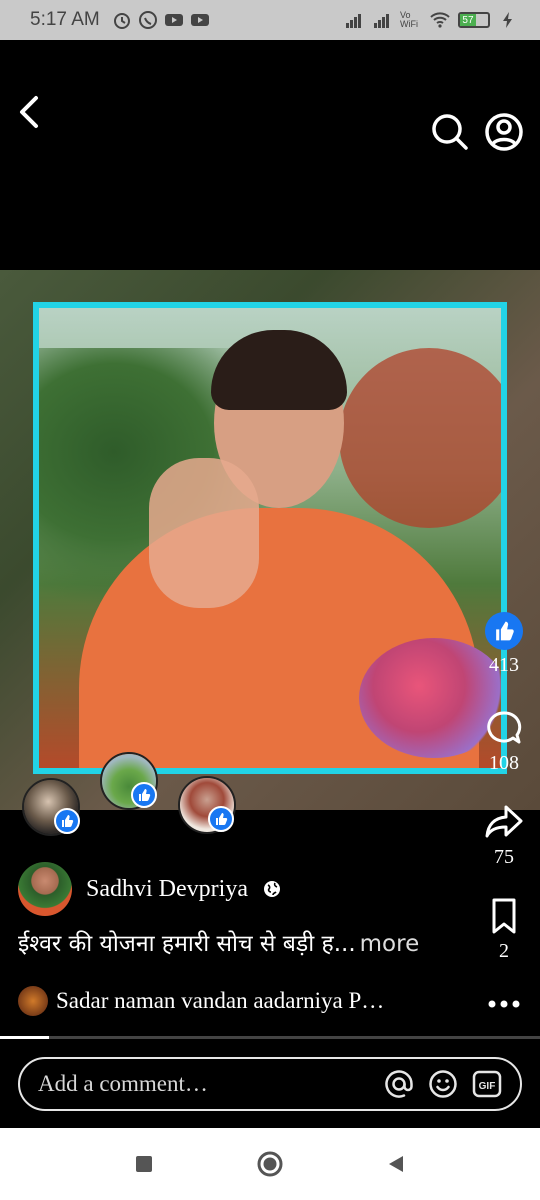  What do you see at coordinates (504, 763) in the screenshot?
I see `comments-count: 108` at bounding box center [504, 763].